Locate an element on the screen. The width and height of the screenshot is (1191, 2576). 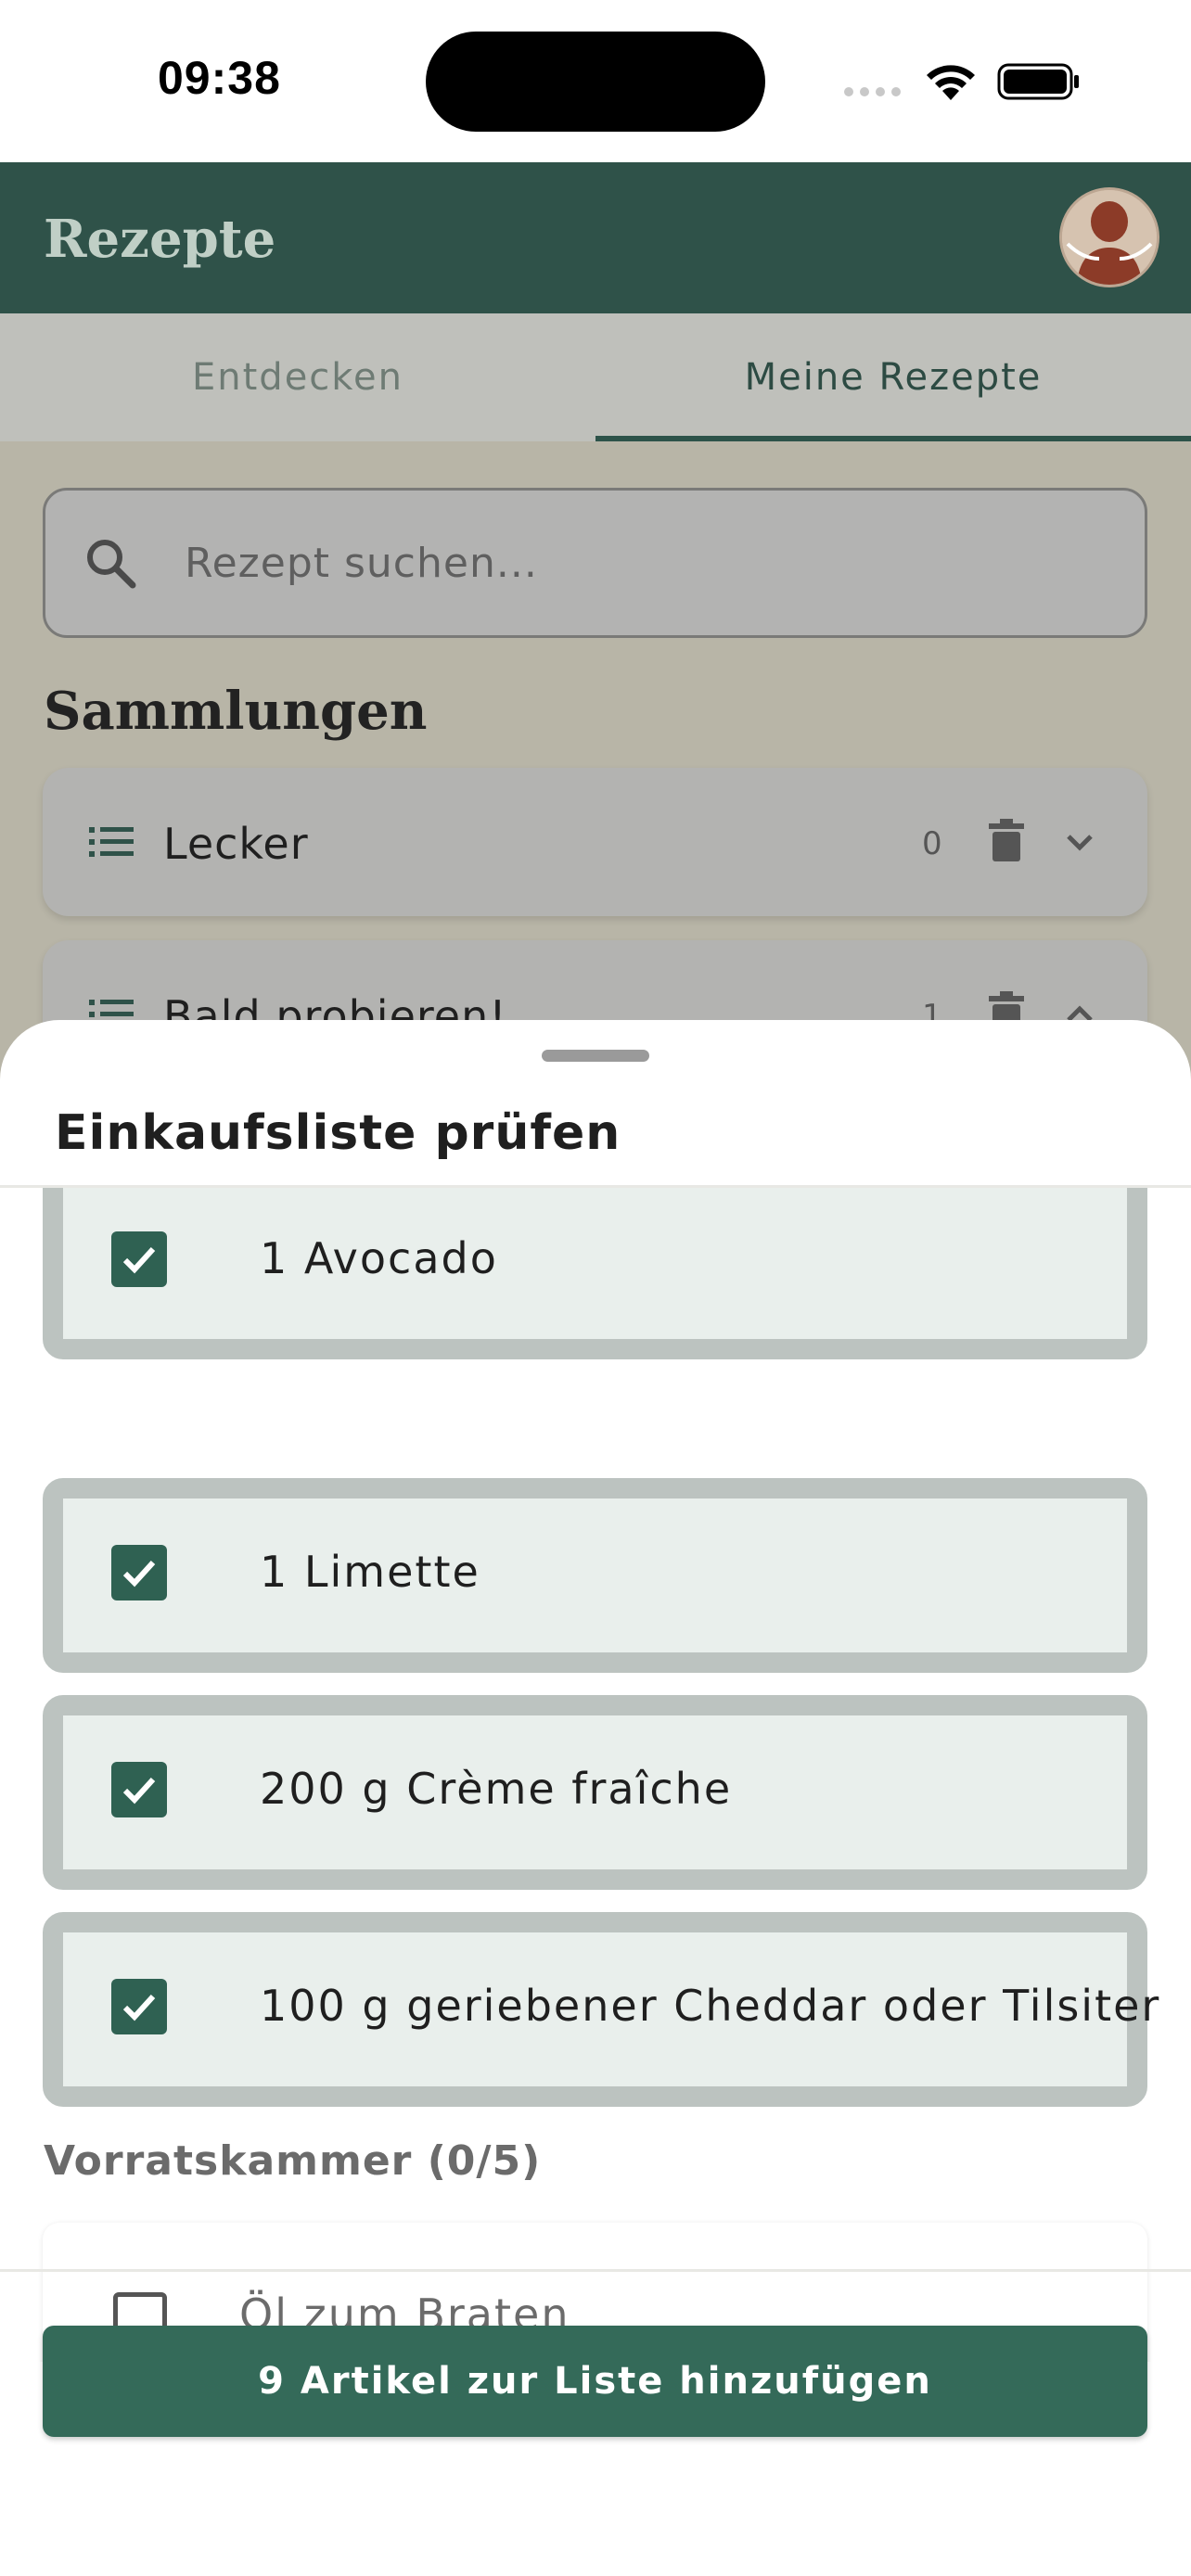
collection-name: Lecker is located at coordinates (236, 844).